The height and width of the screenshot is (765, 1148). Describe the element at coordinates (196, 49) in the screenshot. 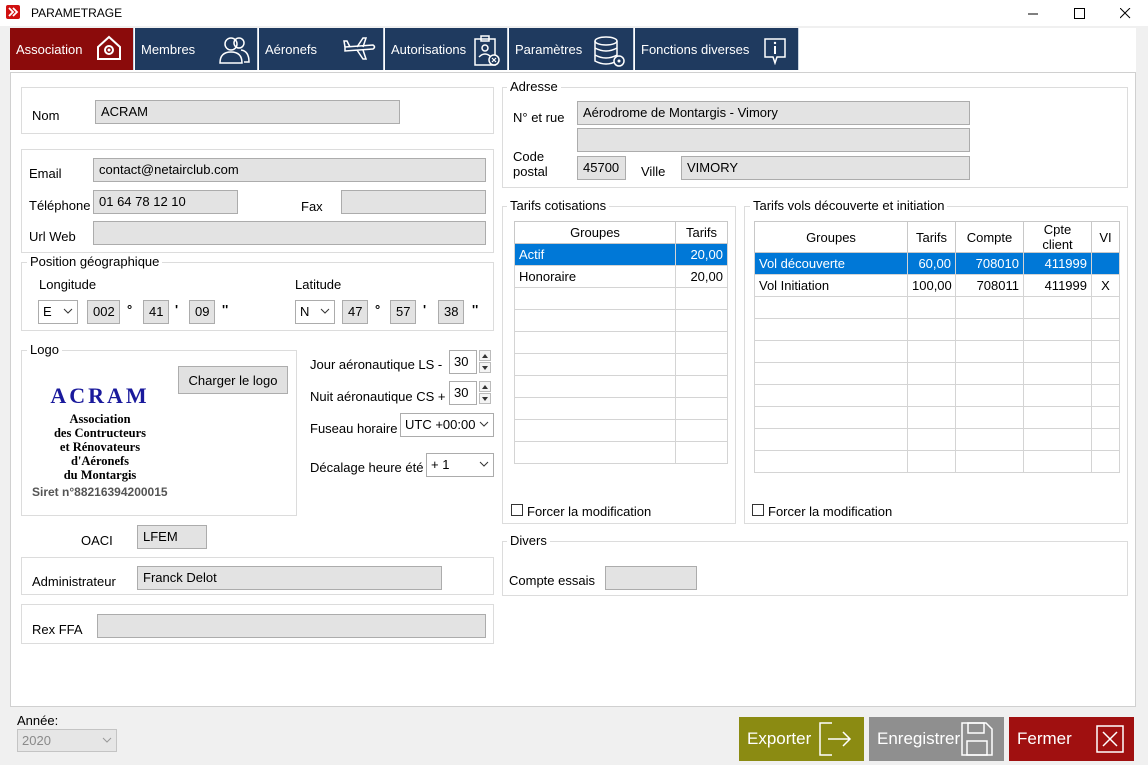

I see `tab-membres: Membres` at that location.